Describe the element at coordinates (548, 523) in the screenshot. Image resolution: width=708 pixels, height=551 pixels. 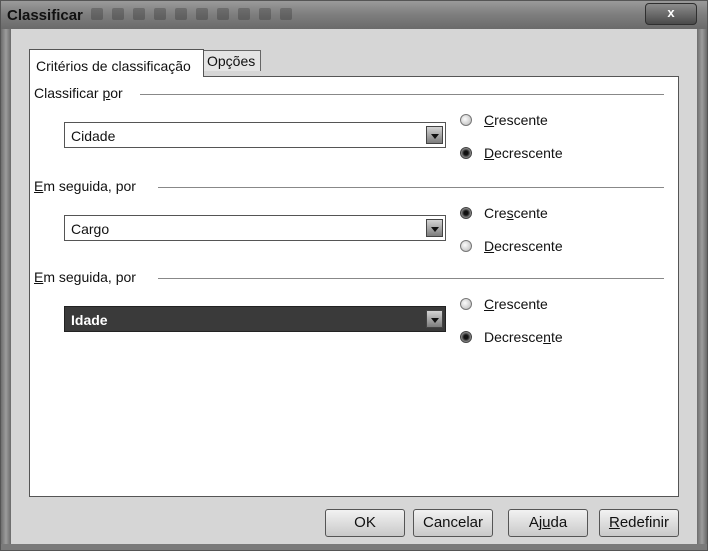
I see `help-button: Ajuda` at that location.